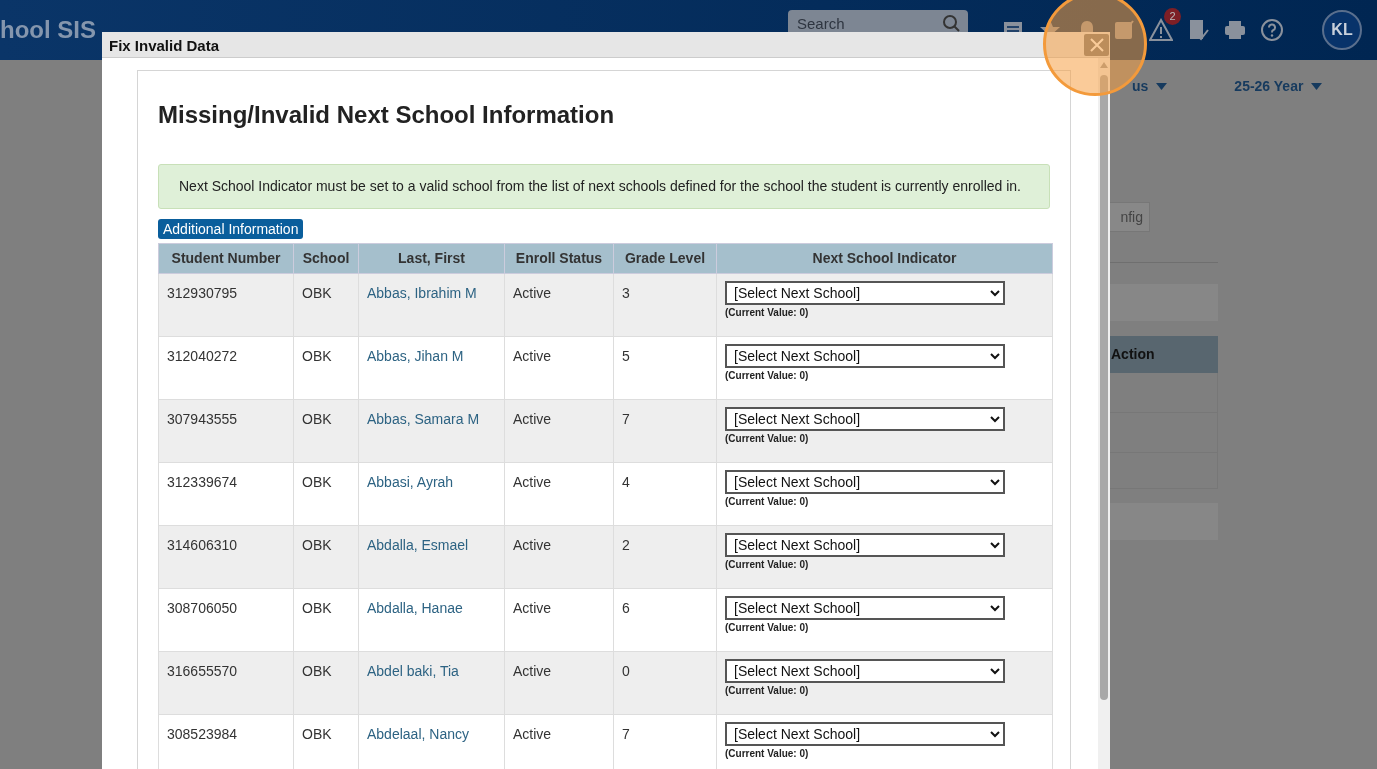 Image resolution: width=1377 pixels, height=769 pixels. I want to click on column-header: Enroll Status, so click(559, 258).